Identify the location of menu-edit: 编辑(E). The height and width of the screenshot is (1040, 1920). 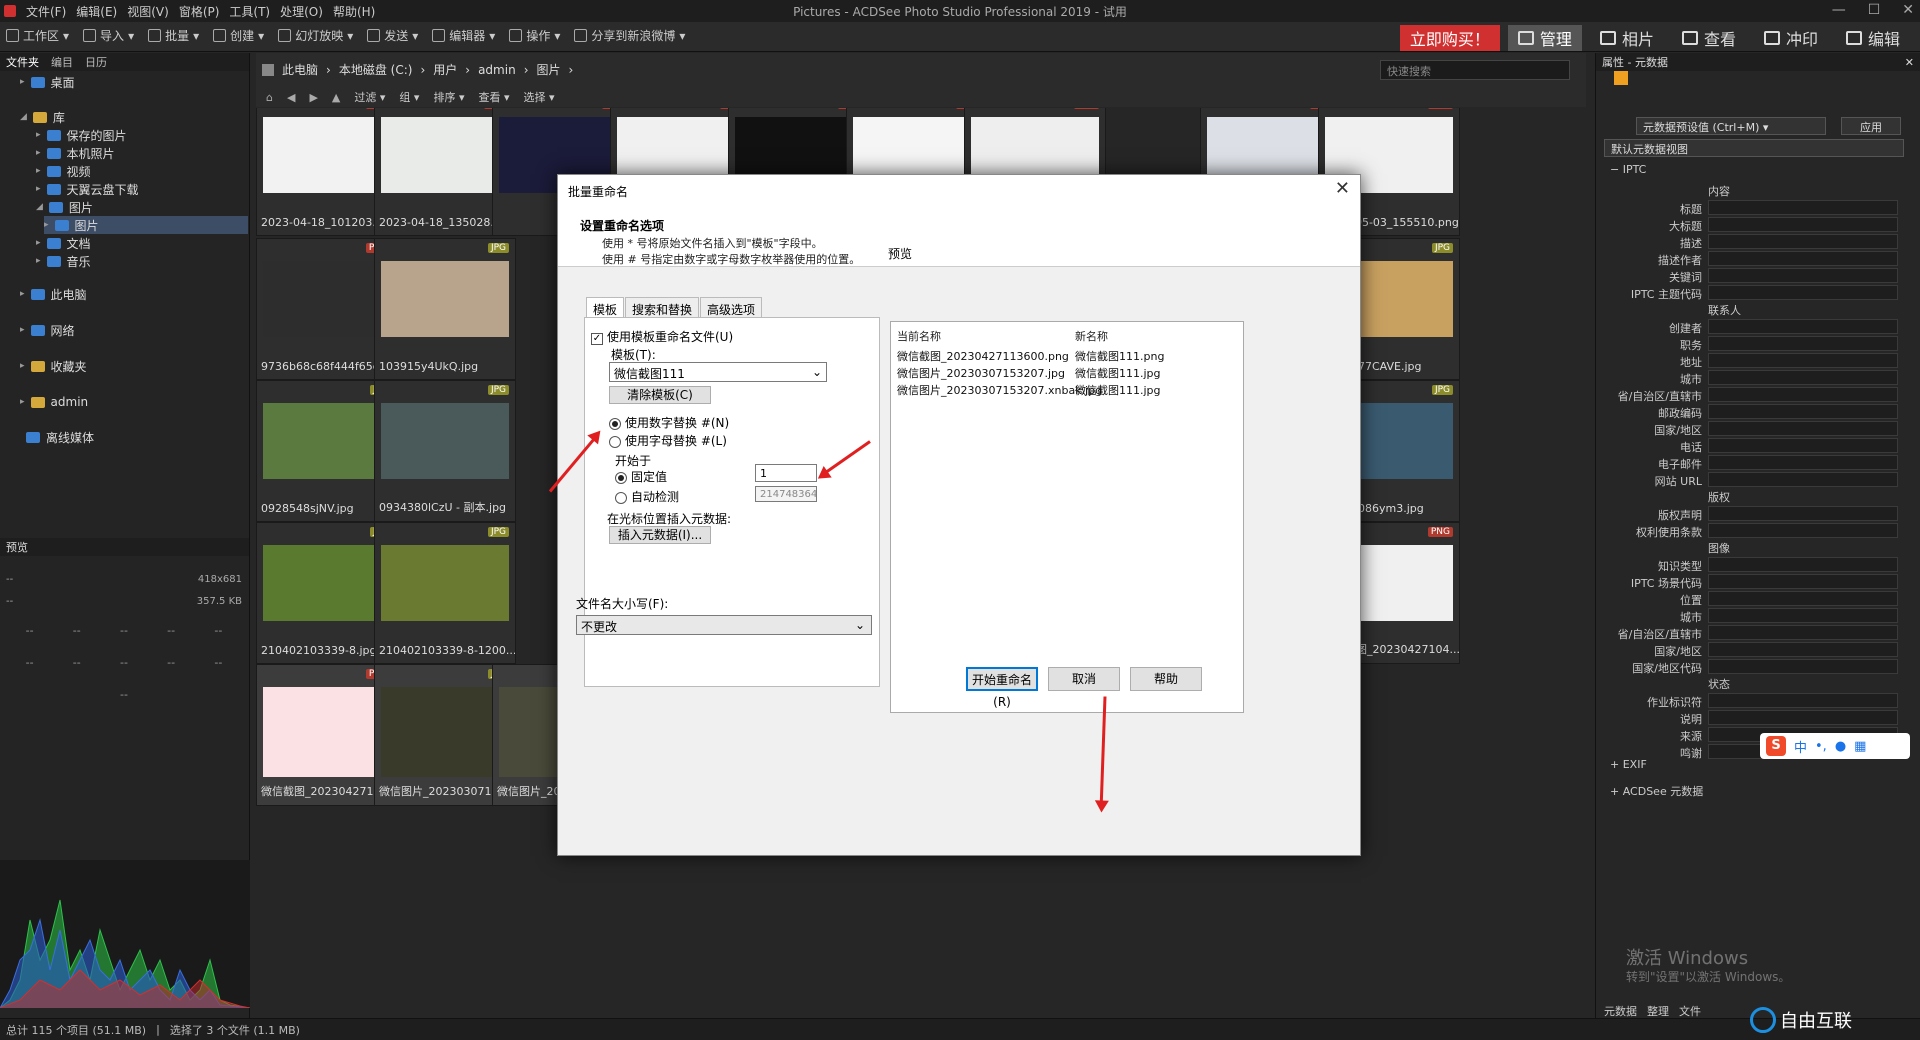
(96, 11).